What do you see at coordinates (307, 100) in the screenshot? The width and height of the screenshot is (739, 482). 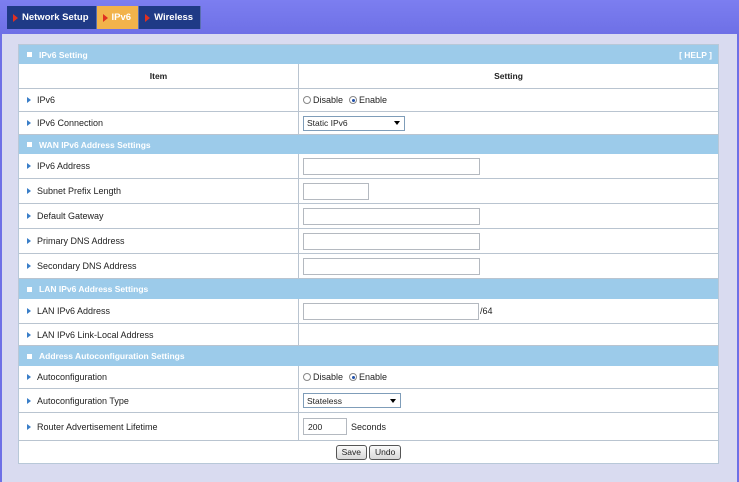 I see `ipv6-disable-radio` at bounding box center [307, 100].